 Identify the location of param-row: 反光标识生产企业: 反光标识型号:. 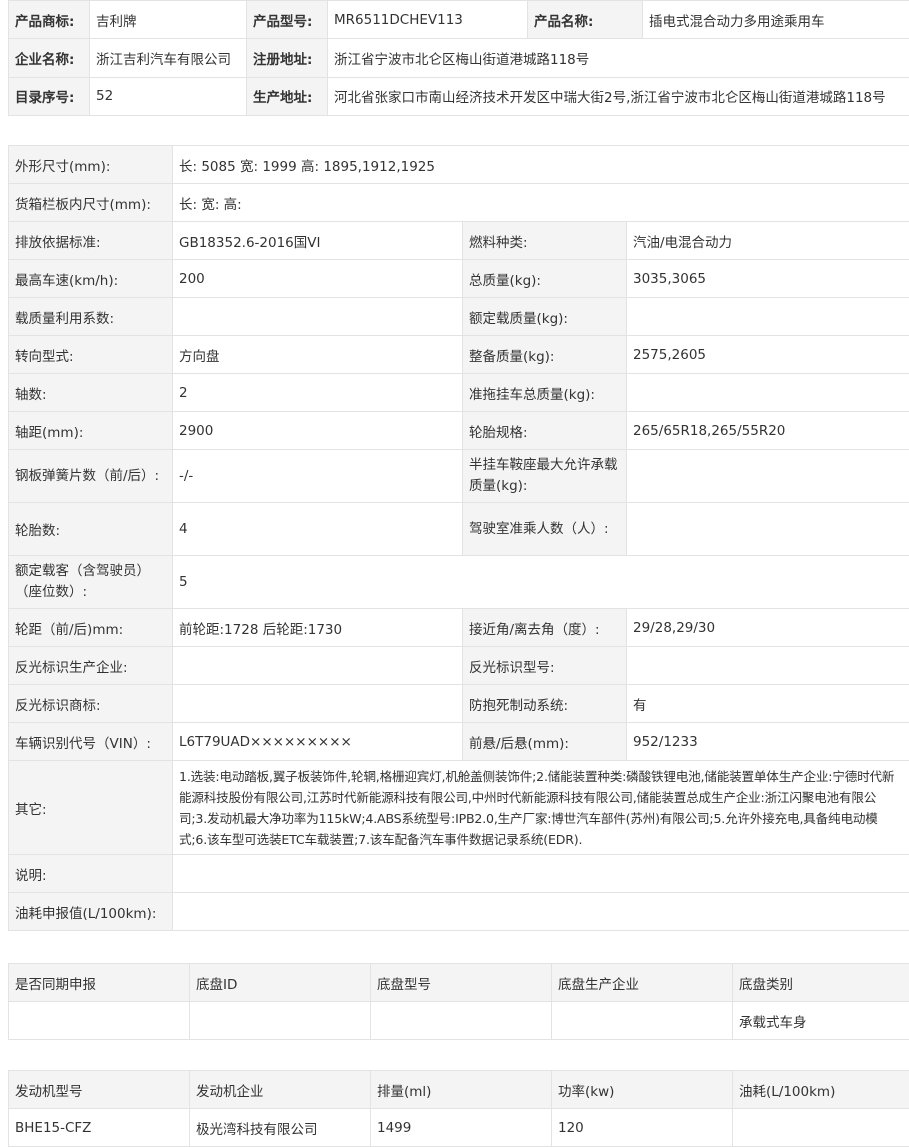
(459, 666).